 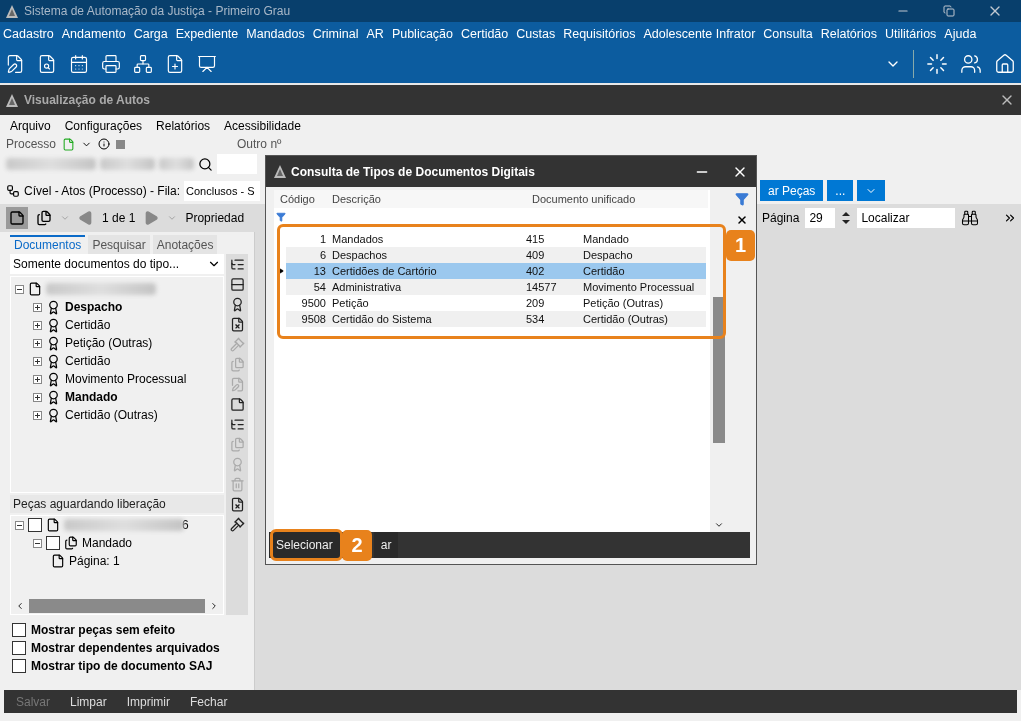 I want to click on scroll-down-icon, so click(x=719, y=525).